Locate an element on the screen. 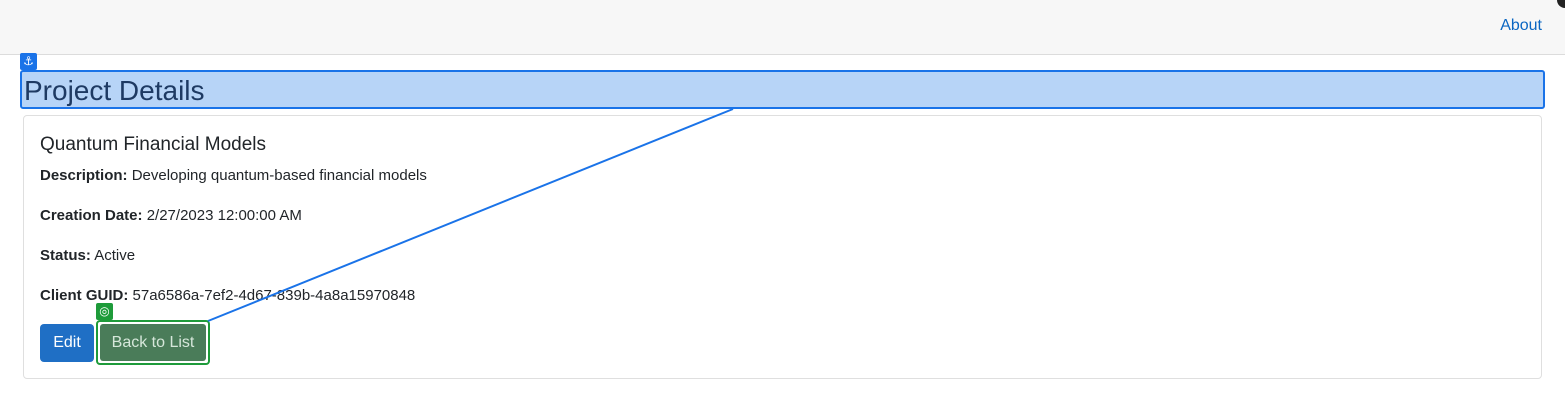 Image resolution: width=1565 pixels, height=416 pixels. back-to-list-button: Back to List is located at coordinates (153, 342).